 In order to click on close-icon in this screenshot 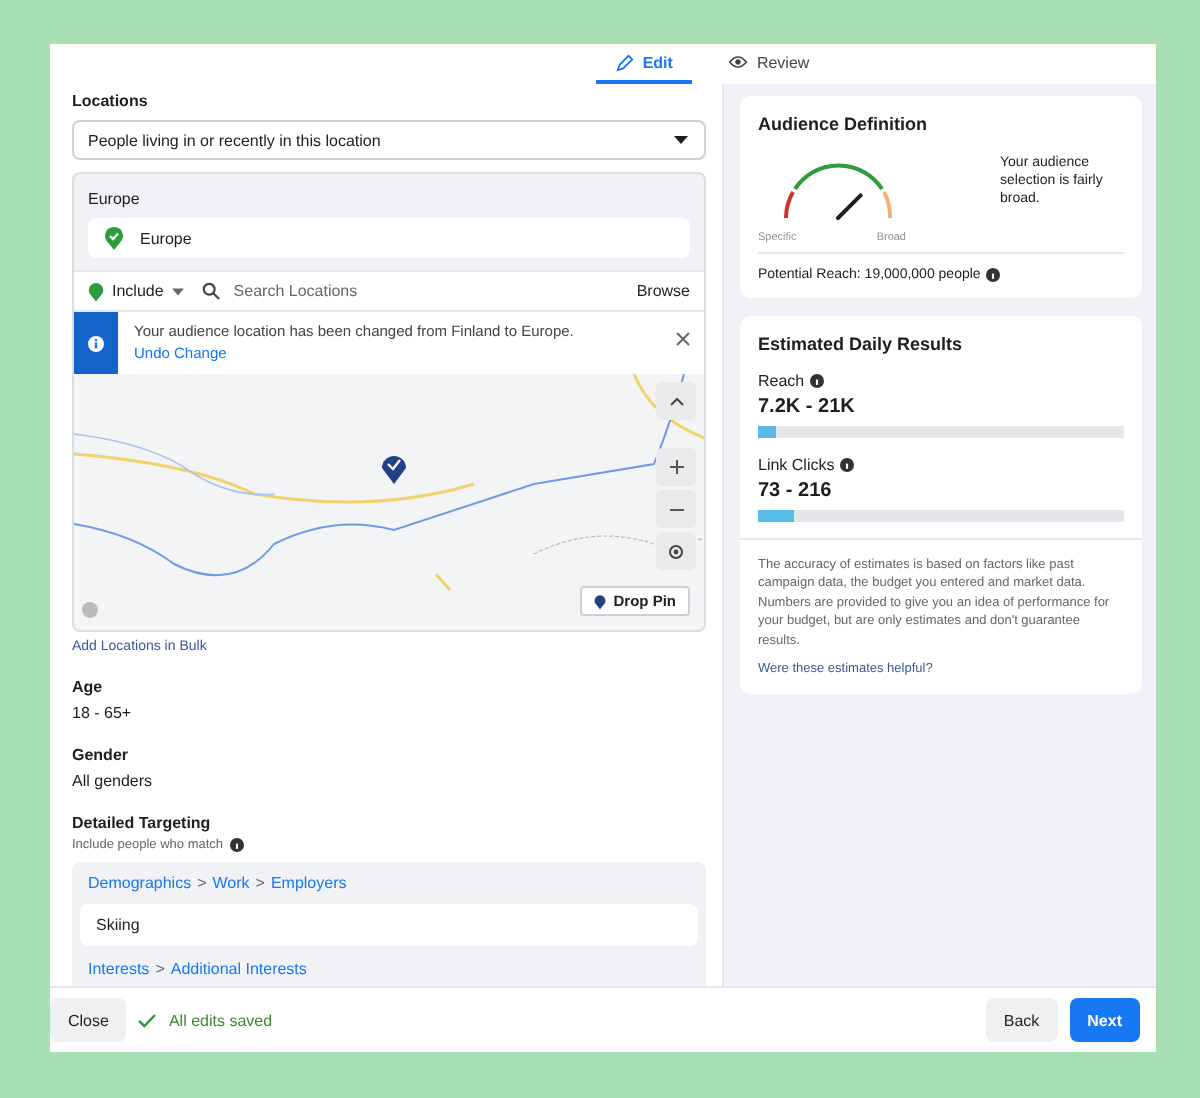, I will do `click(683, 339)`.